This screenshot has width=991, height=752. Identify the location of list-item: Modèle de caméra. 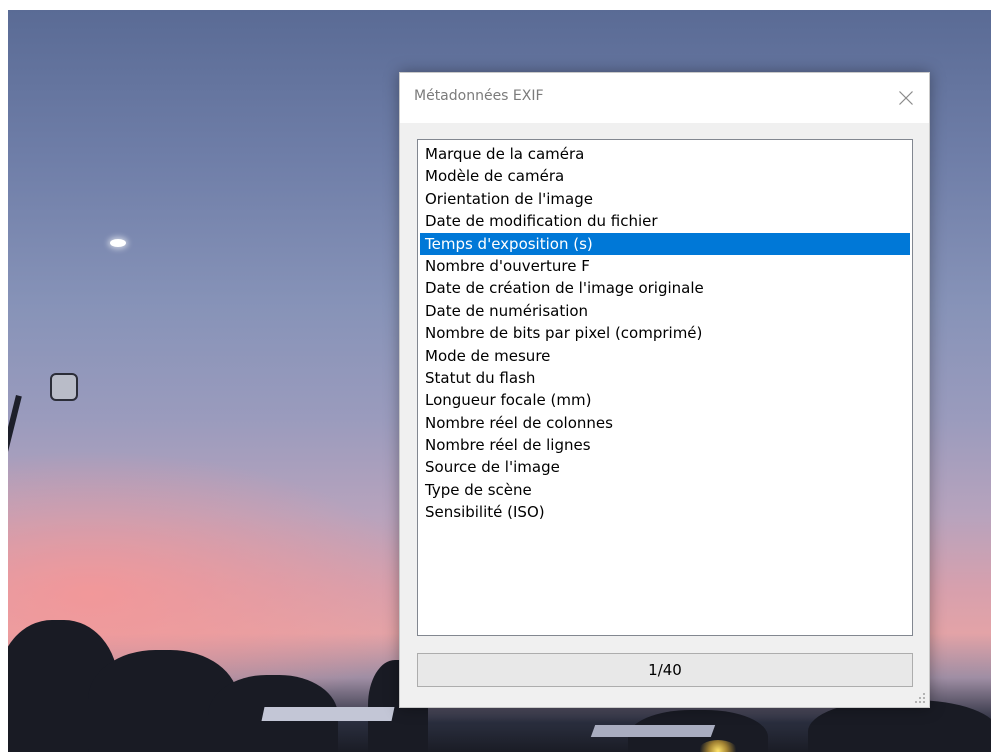
(665, 176).